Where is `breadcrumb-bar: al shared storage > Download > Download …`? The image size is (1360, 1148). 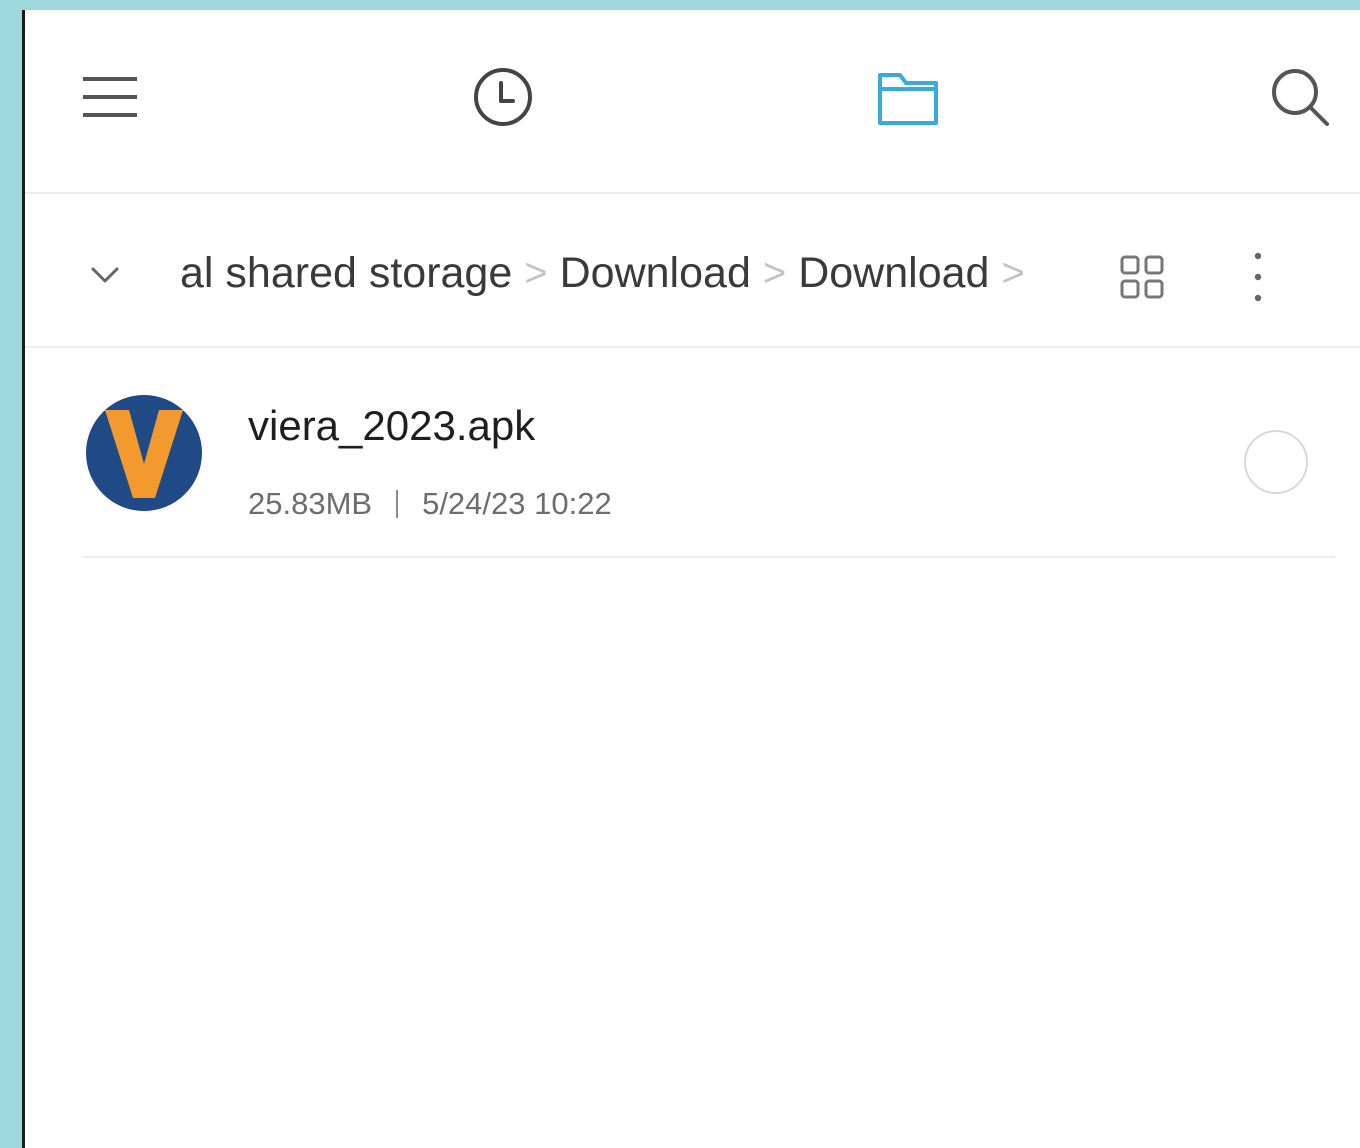 breadcrumb-bar: al shared storage > Download > Download … is located at coordinates (692, 272).